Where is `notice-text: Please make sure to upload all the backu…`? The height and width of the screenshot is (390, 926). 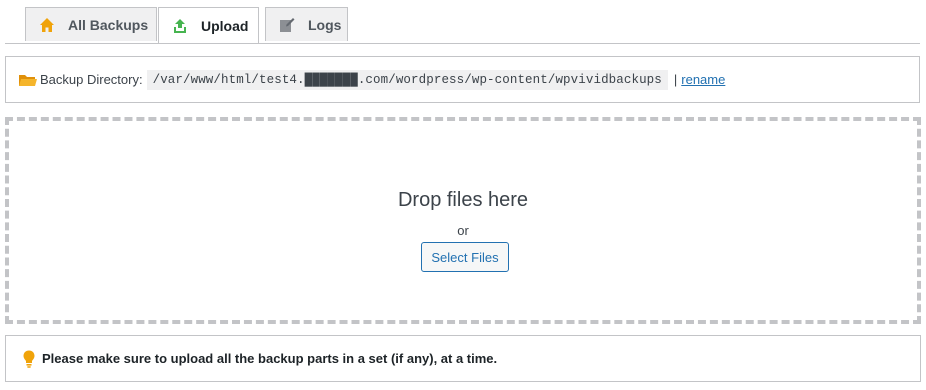 notice-text: Please make sure to upload all the backu… is located at coordinates (270, 358).